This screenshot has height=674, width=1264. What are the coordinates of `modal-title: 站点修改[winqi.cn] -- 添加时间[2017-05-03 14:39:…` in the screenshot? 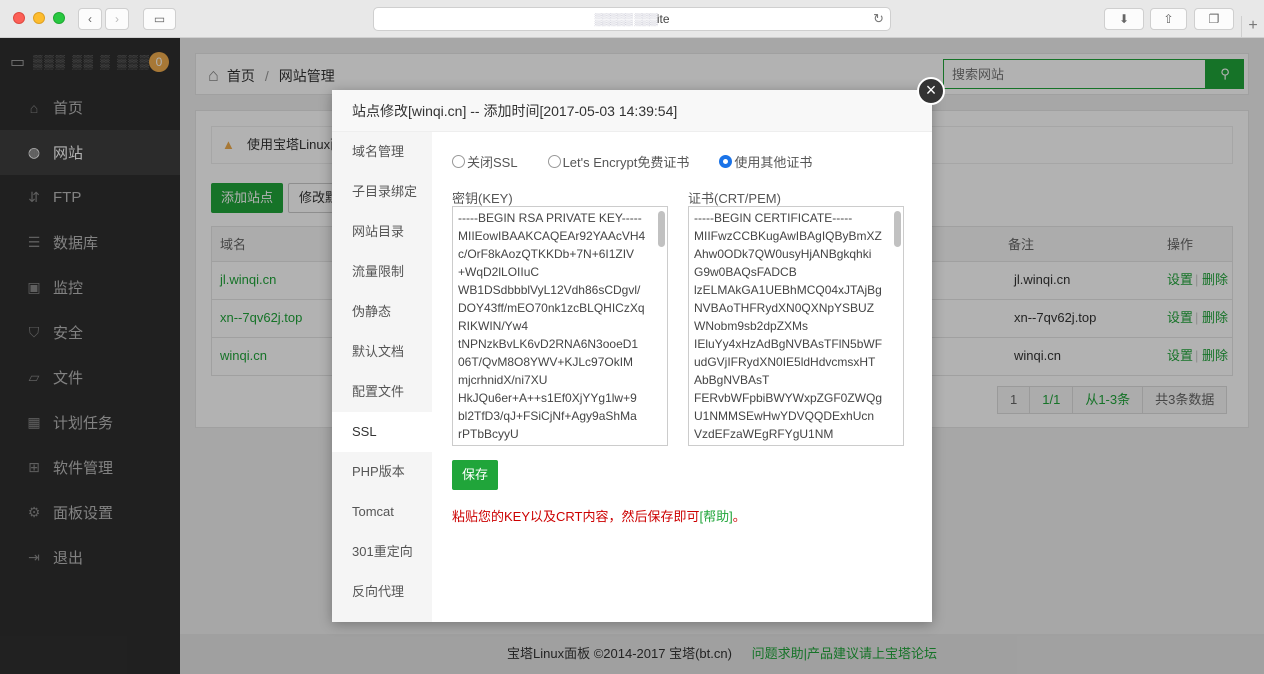 It's located at (632, 111).